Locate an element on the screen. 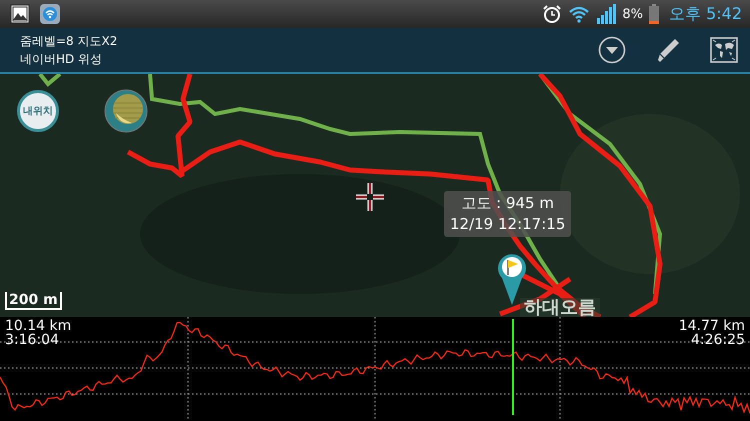 The height and width of the screenshot is (421, 750). end-distance: 14.77 km is located at coordinates (711, 326).